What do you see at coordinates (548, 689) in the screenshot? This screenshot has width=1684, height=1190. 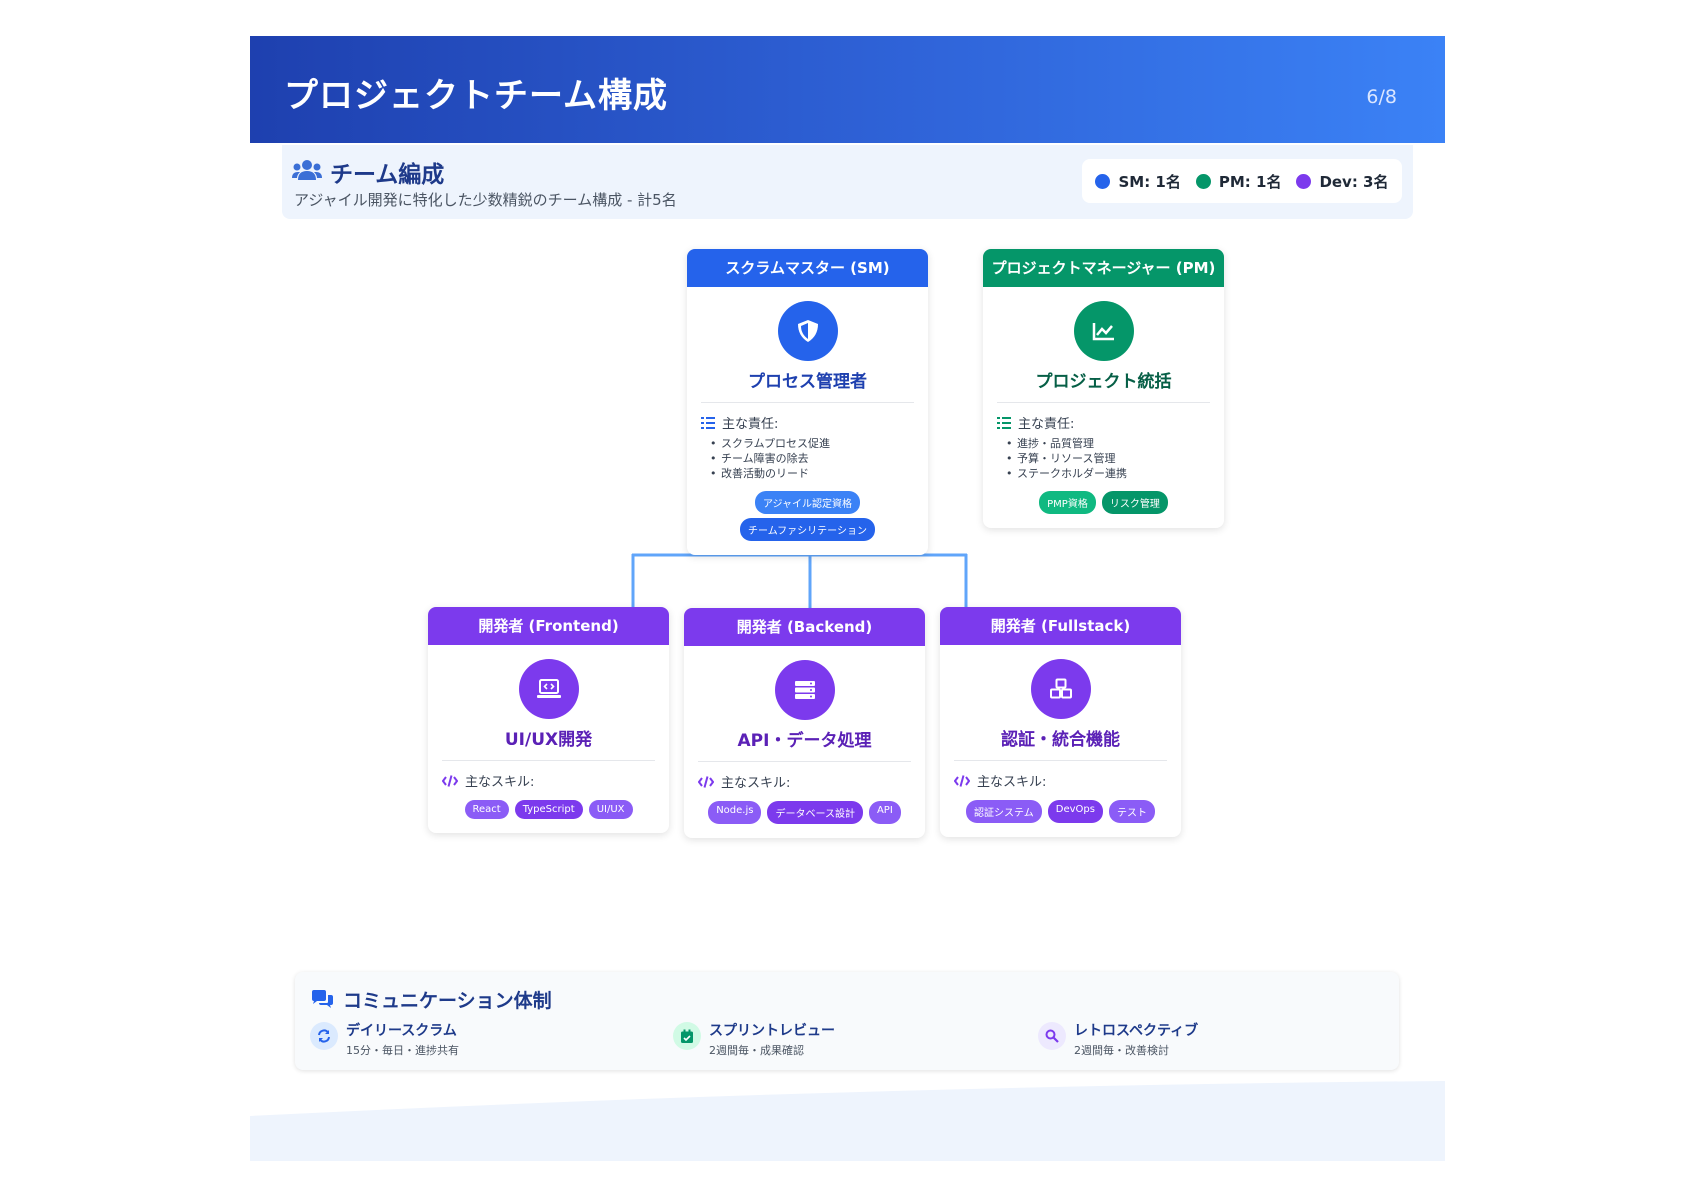 I see `laptop-code-icon` at bounding box center [548, 689].